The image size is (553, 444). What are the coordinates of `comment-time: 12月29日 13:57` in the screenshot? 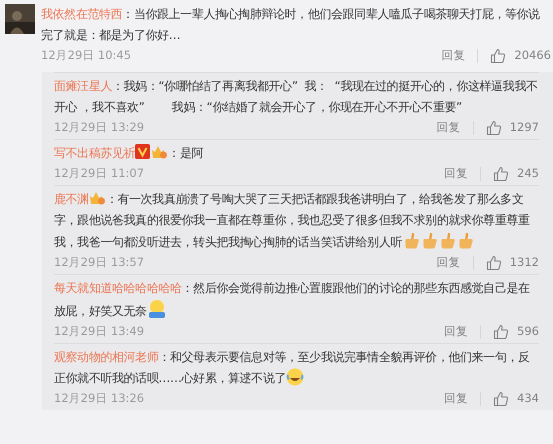 It's located at (99, 263).